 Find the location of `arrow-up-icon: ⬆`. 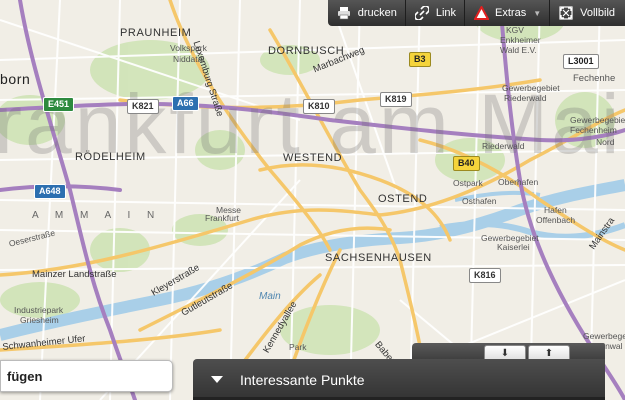

arrow-up-icon: ⬆ is located at coordinates (549, 353).